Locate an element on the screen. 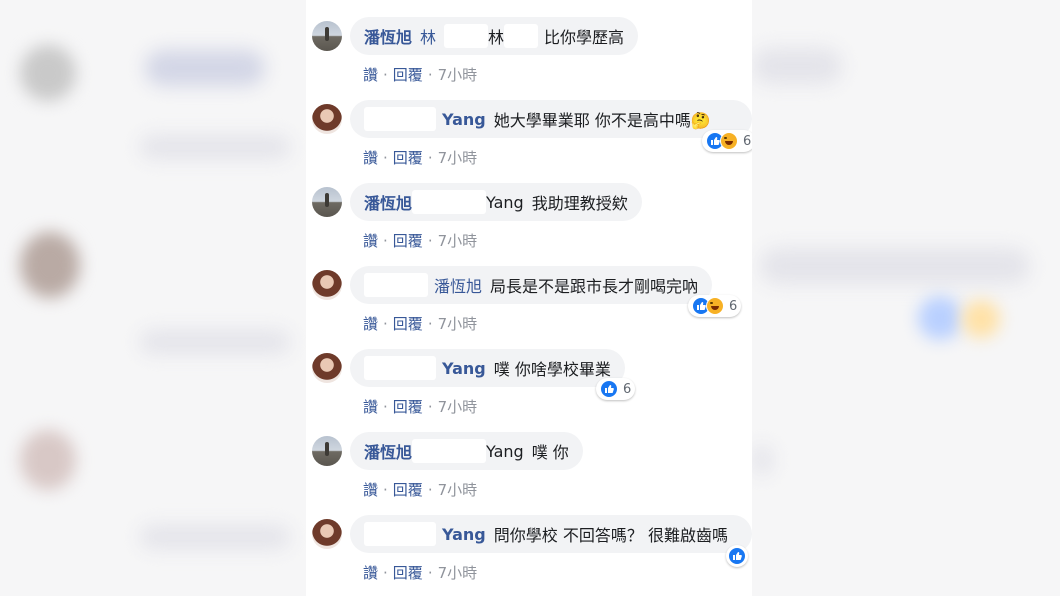  blurred-haha-icon is located at coordinates (981, 319).